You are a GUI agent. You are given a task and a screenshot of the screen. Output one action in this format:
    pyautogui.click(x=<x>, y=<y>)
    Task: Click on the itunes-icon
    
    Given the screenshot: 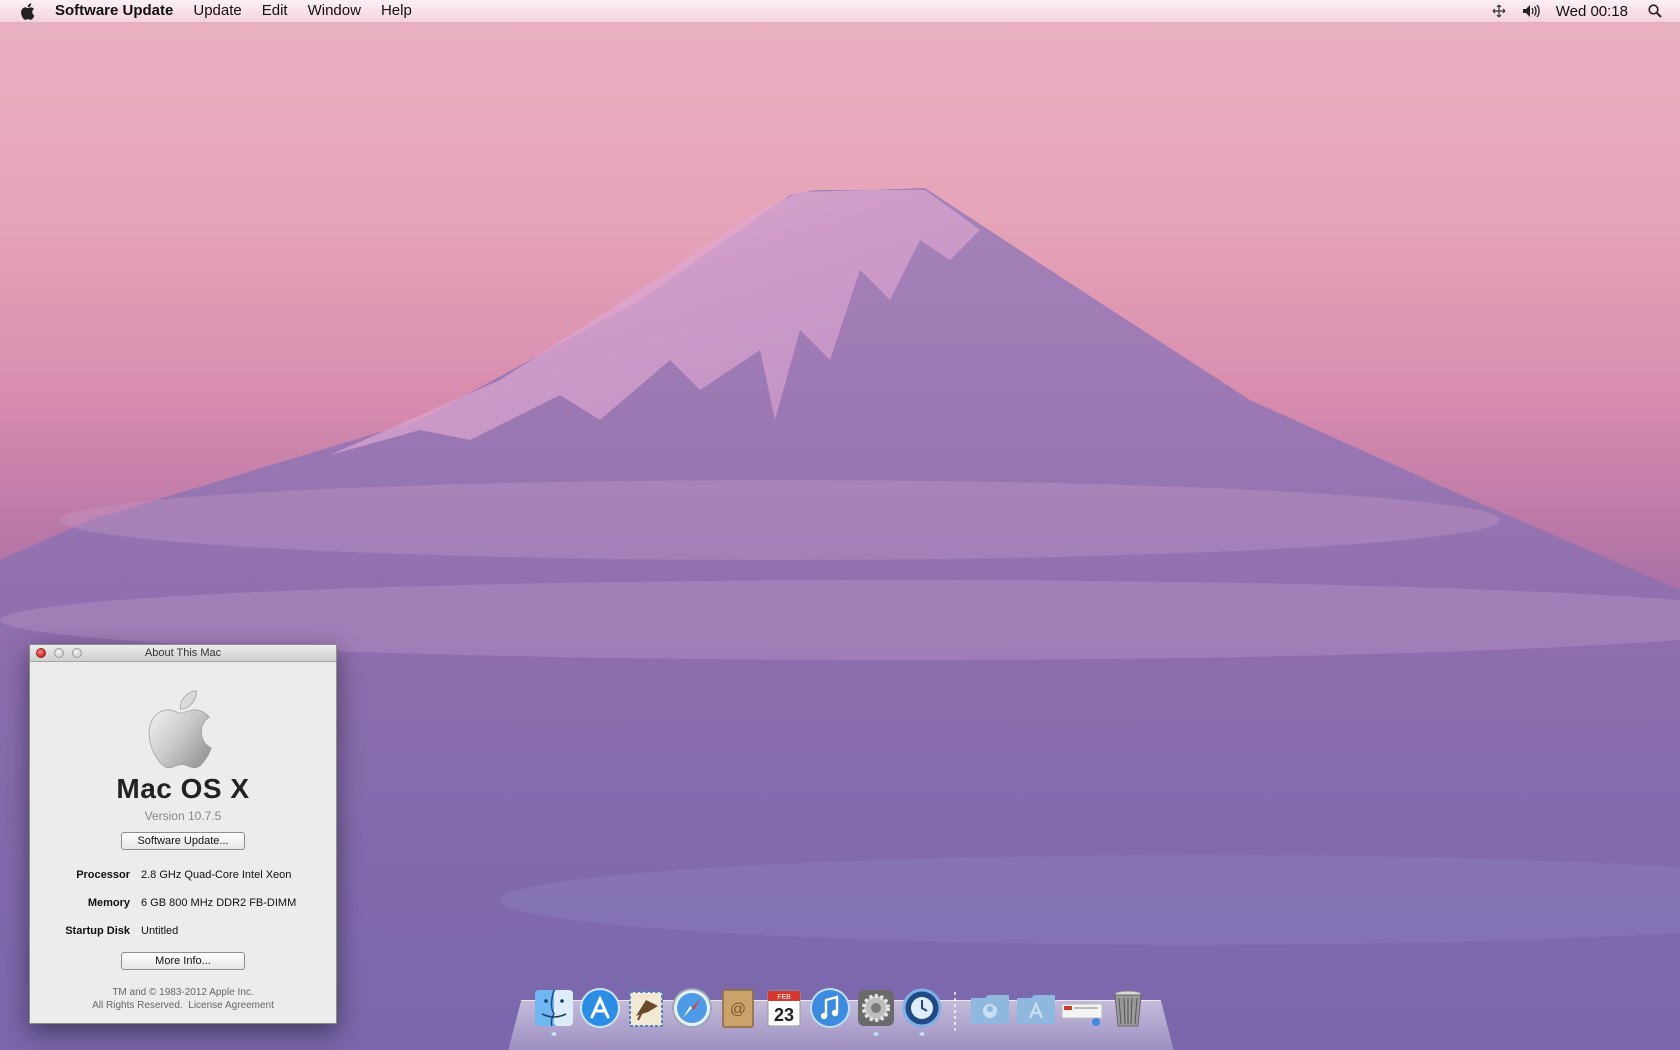 What is the action you would take?
    pyautogui.click(x=830, y=1008)
    